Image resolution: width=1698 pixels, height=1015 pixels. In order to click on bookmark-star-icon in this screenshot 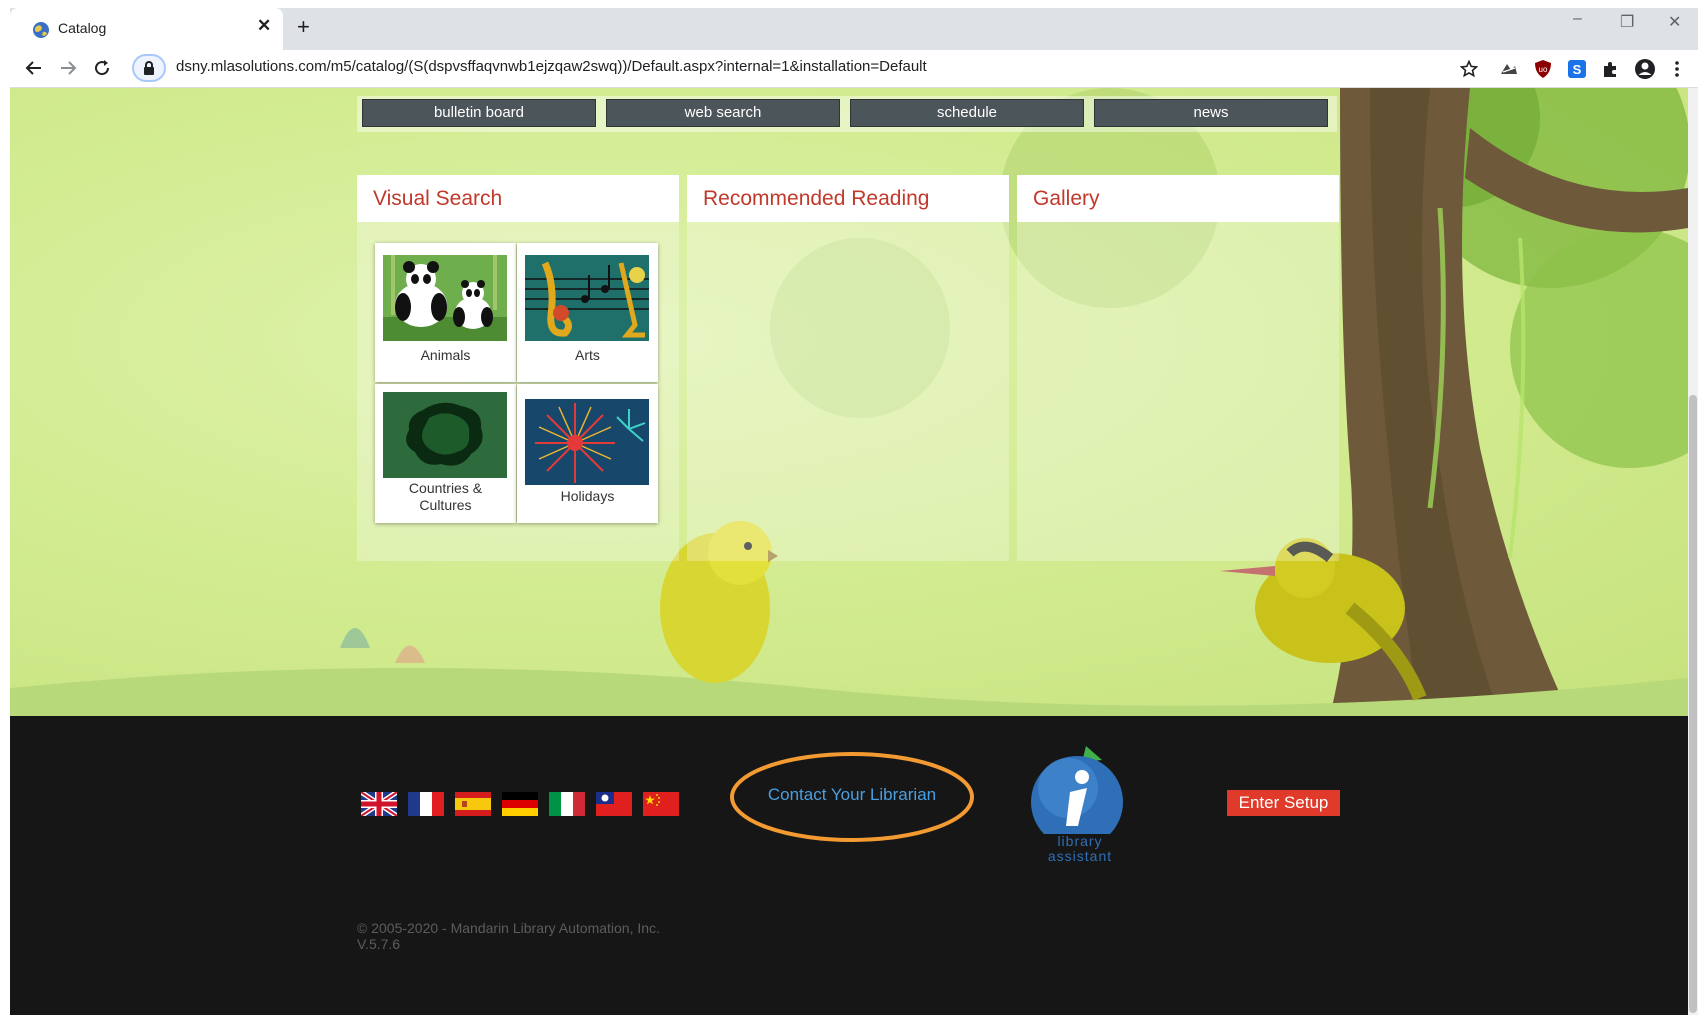, I will do `click(1469, 69)`.